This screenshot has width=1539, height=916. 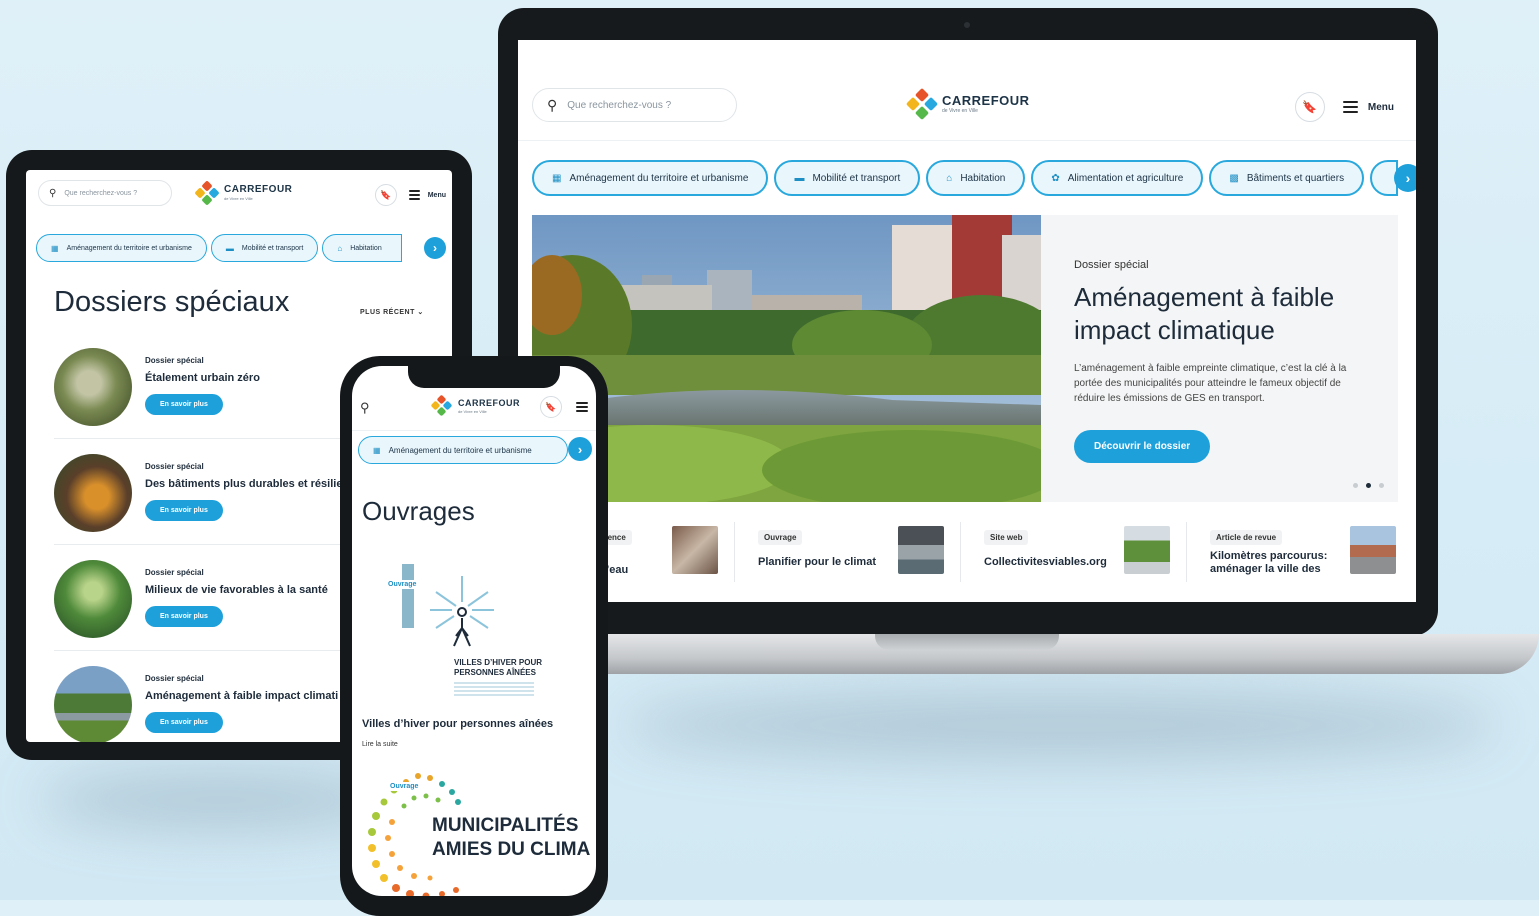 I want to click on book-cover-subtext, so click(x=494, y=689).